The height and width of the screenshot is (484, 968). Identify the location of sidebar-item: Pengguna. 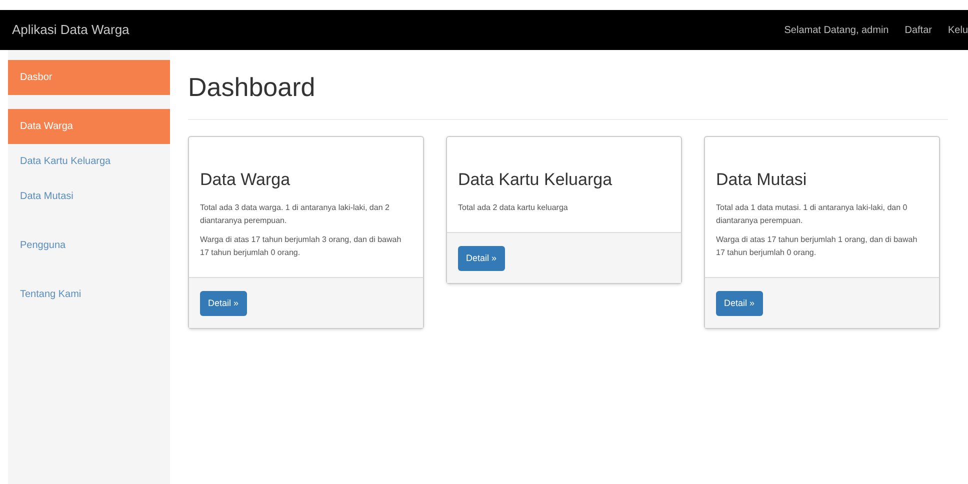
(89, 245).